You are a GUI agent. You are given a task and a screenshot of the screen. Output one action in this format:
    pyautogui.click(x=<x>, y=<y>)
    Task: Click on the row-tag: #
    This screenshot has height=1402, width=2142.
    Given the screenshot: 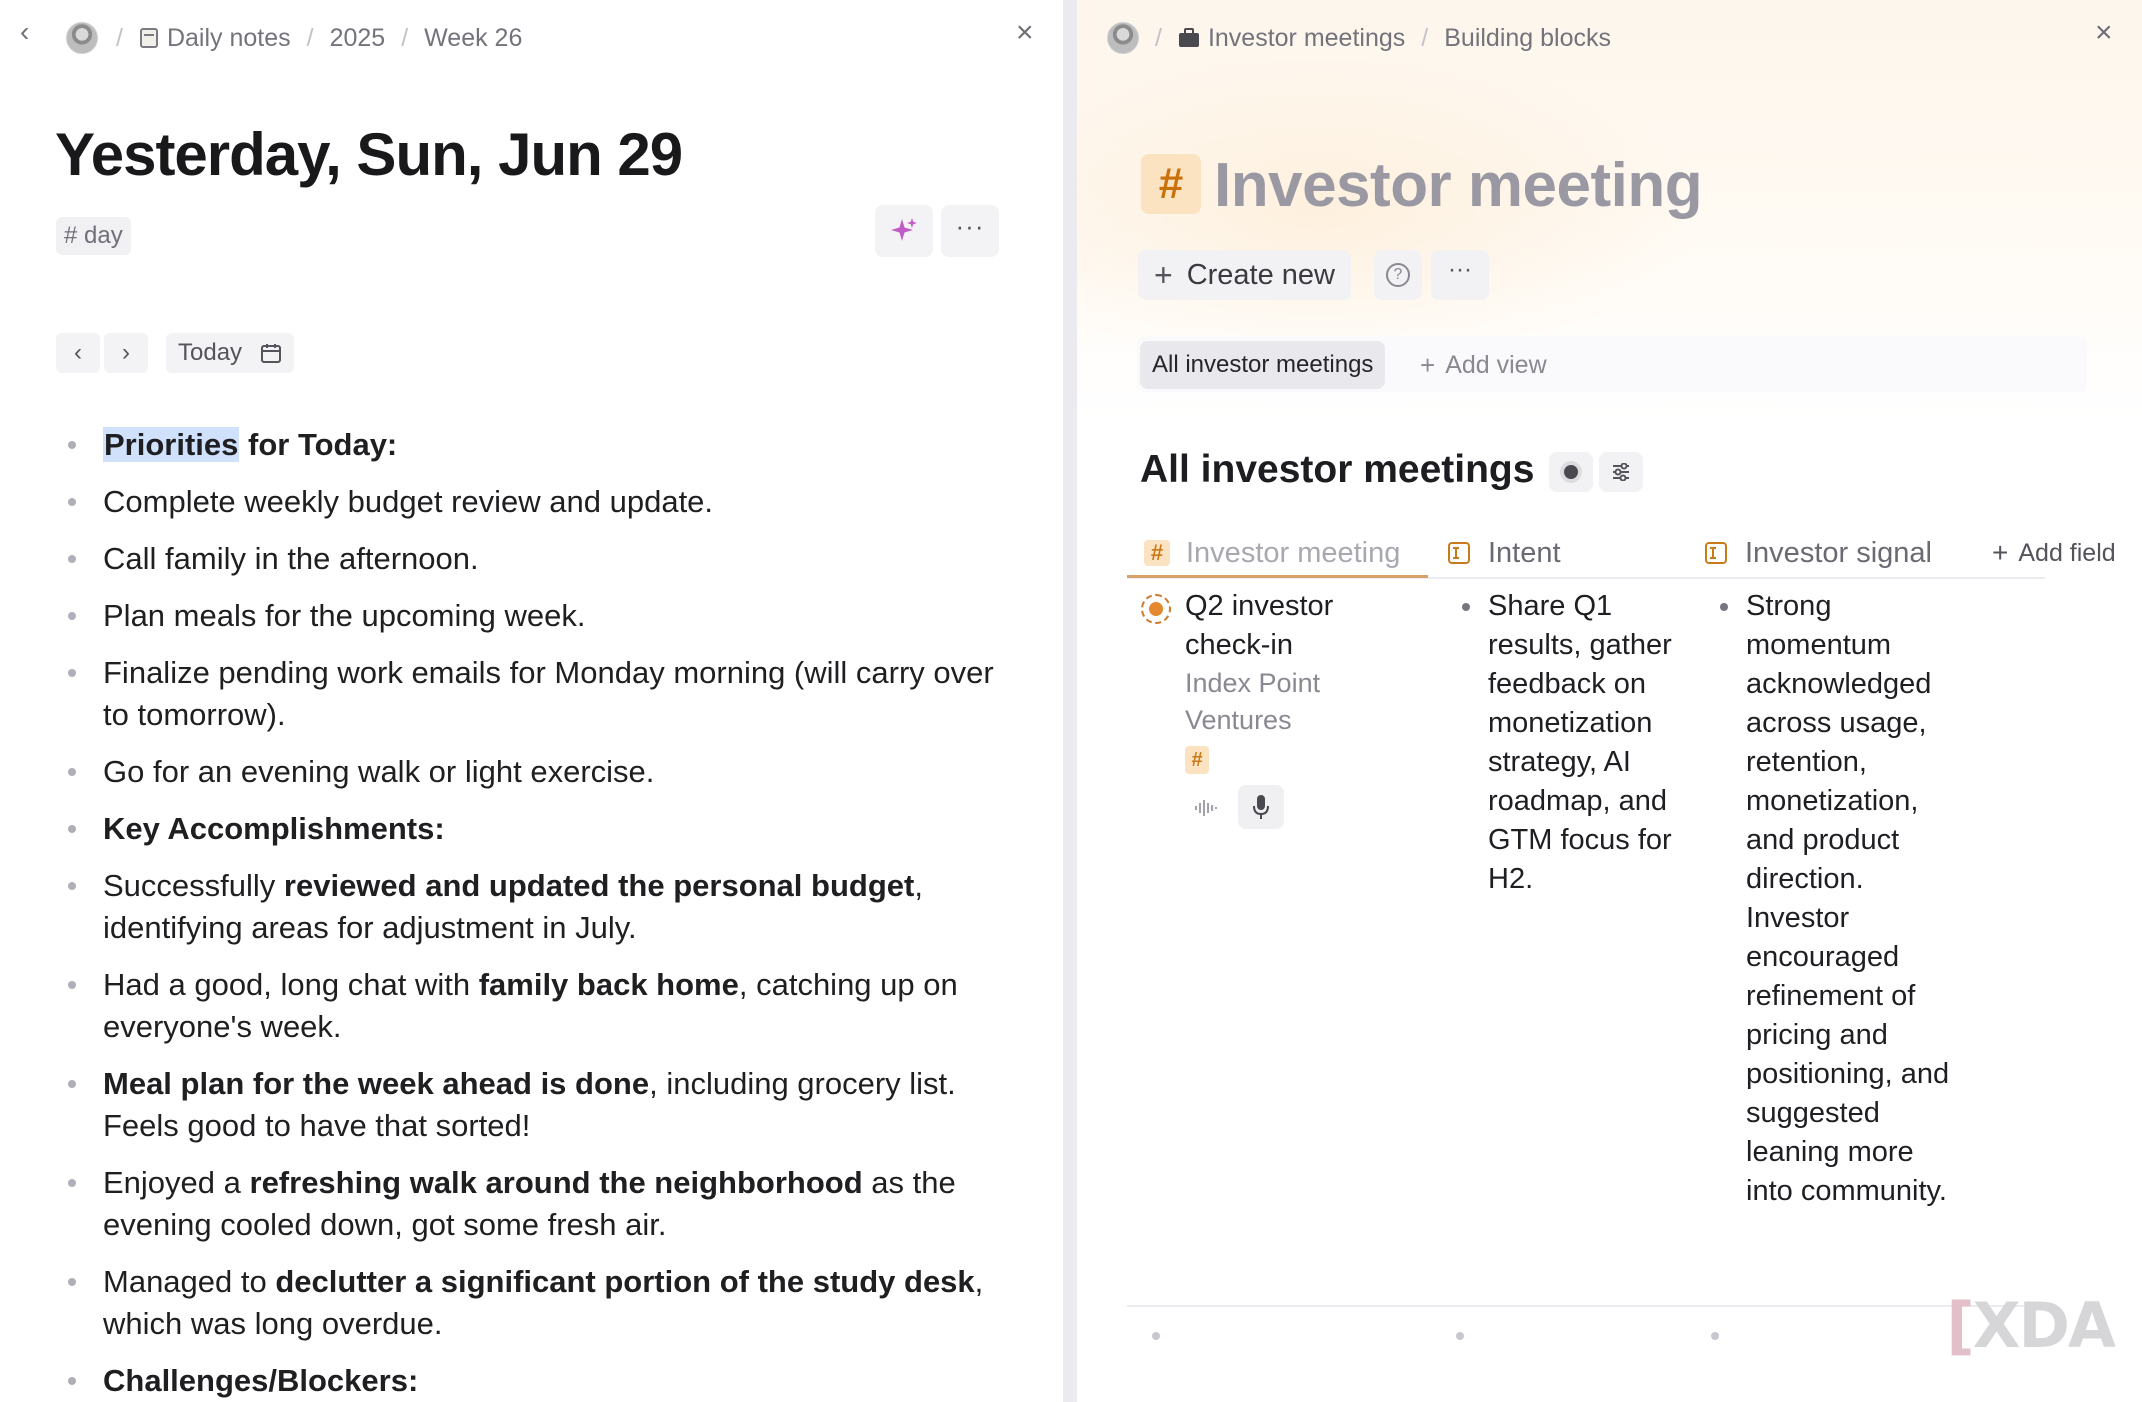 What is the action you would take?
    pyautogui.click(x=1197, y=760)
    